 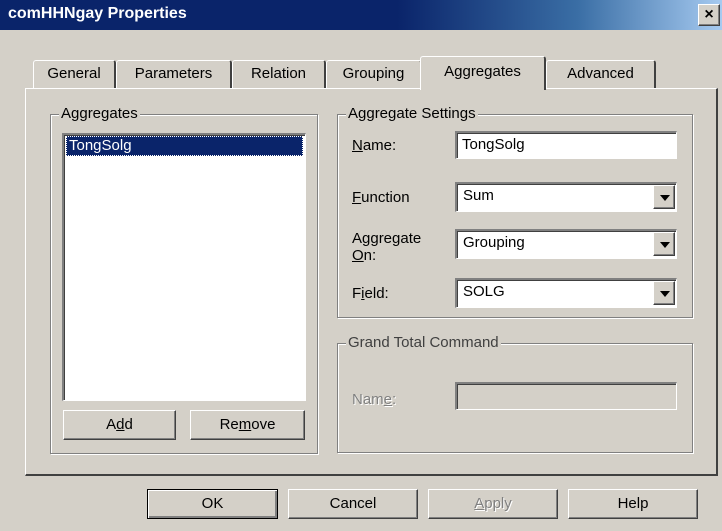 I want to click on tab-aggregates: Aggregates, so click(x=483, y=73).